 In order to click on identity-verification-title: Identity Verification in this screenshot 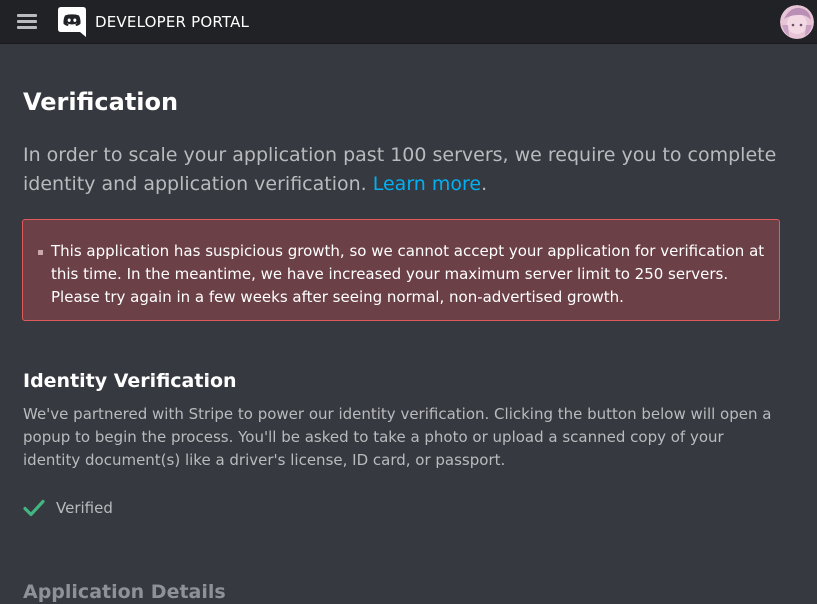, I will do `click(130, 381)`.